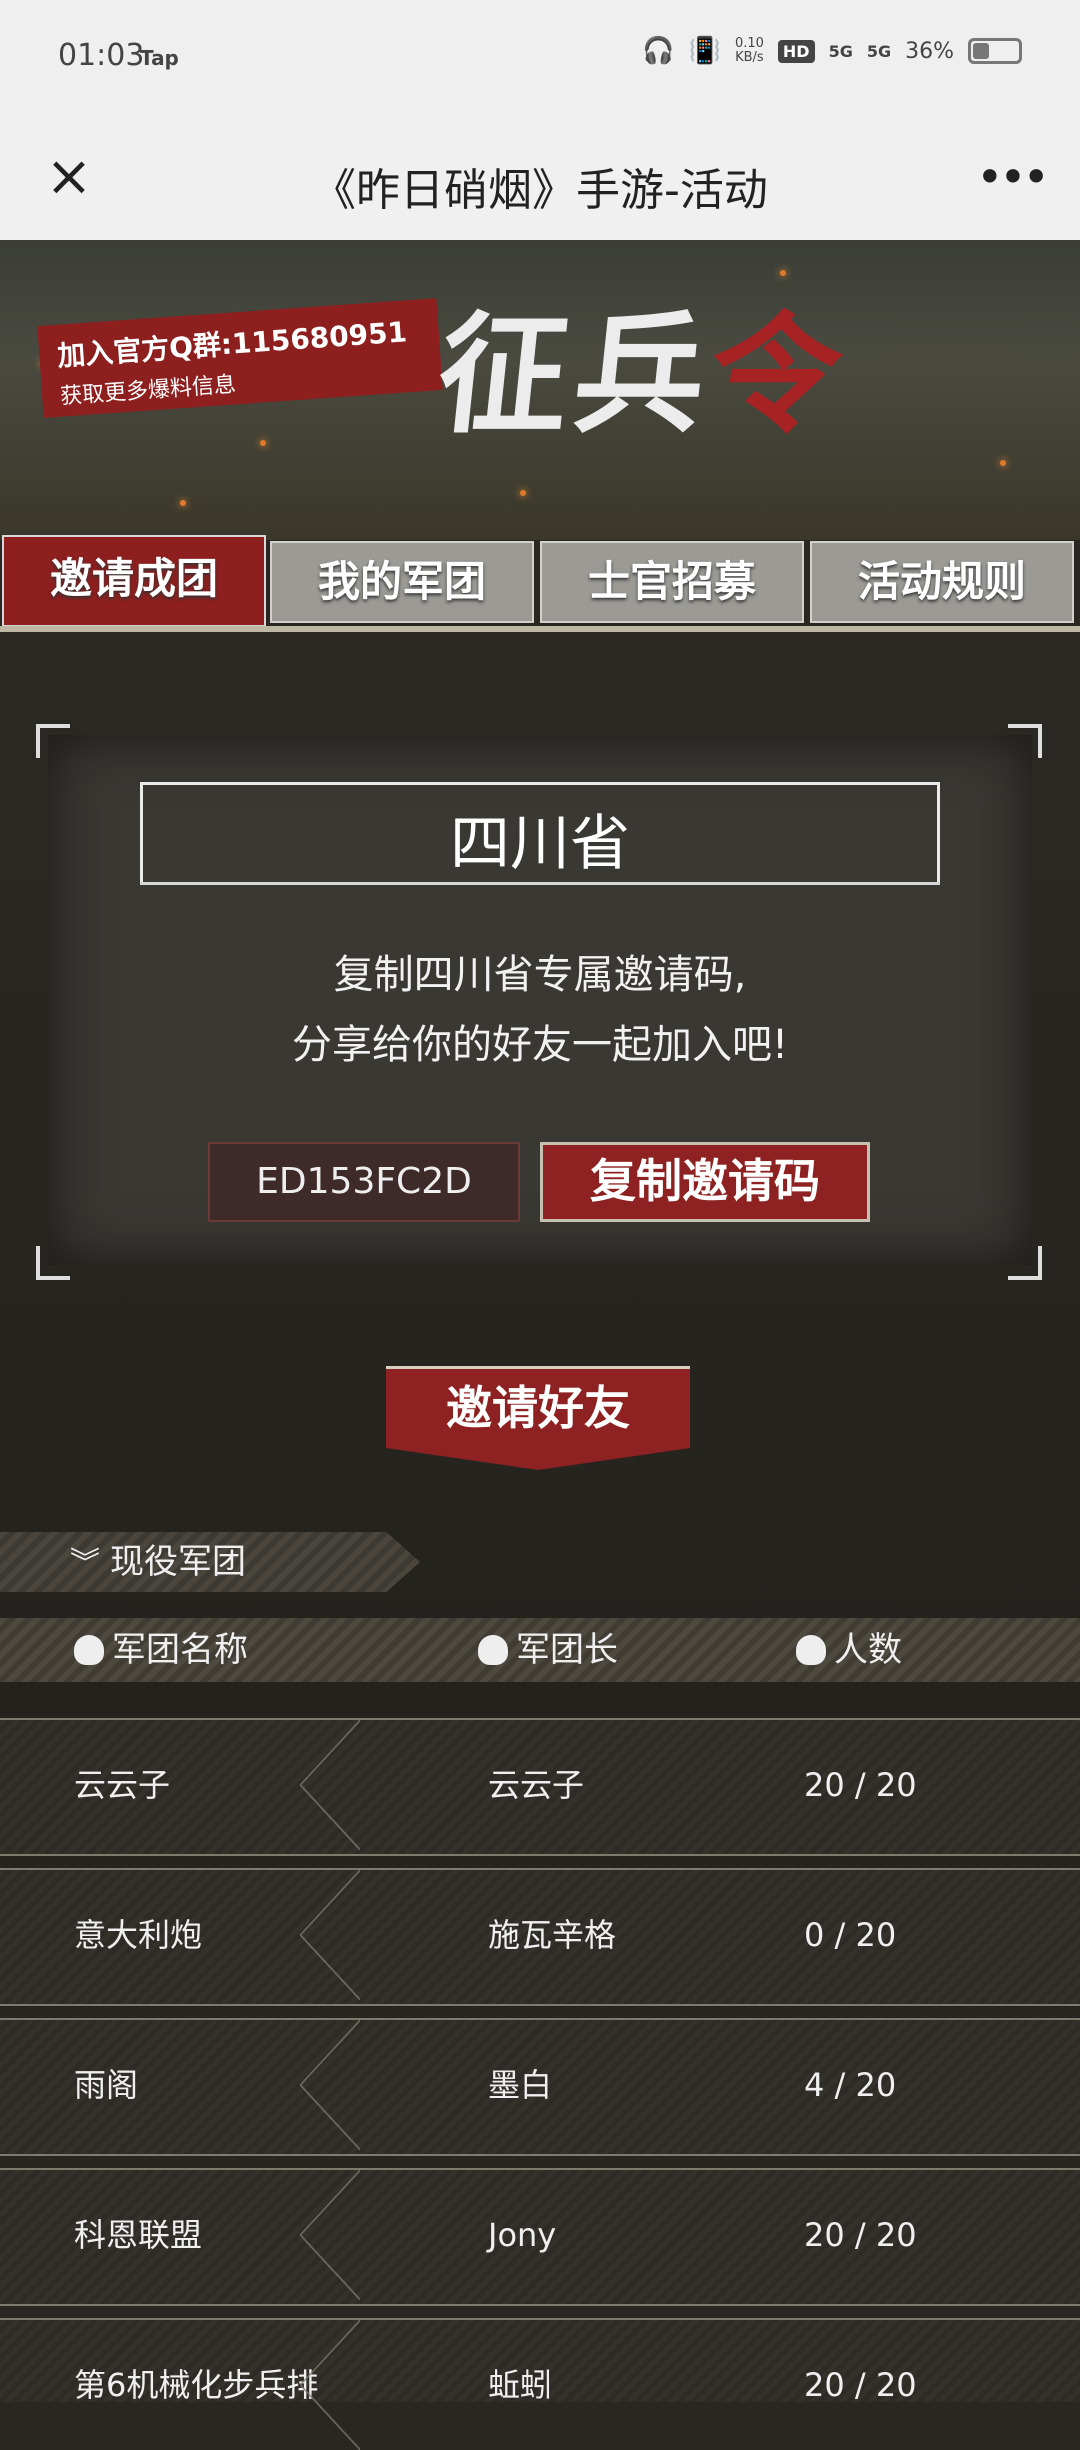 The height and width of the screenshot is (2450, 1080). Describe the element at coordinates (134, 581) in the screenshot. I see `tab-invite-team: 邀请成团` at that location.